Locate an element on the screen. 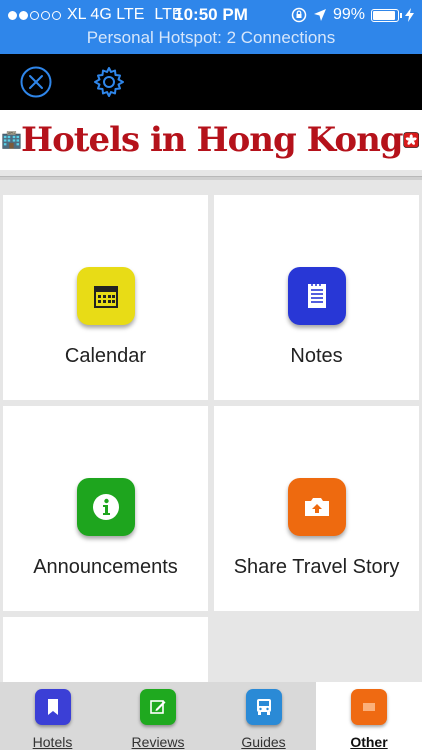  tile-share-travel-story: Share Travel Story is located at coordinates (316, 508).